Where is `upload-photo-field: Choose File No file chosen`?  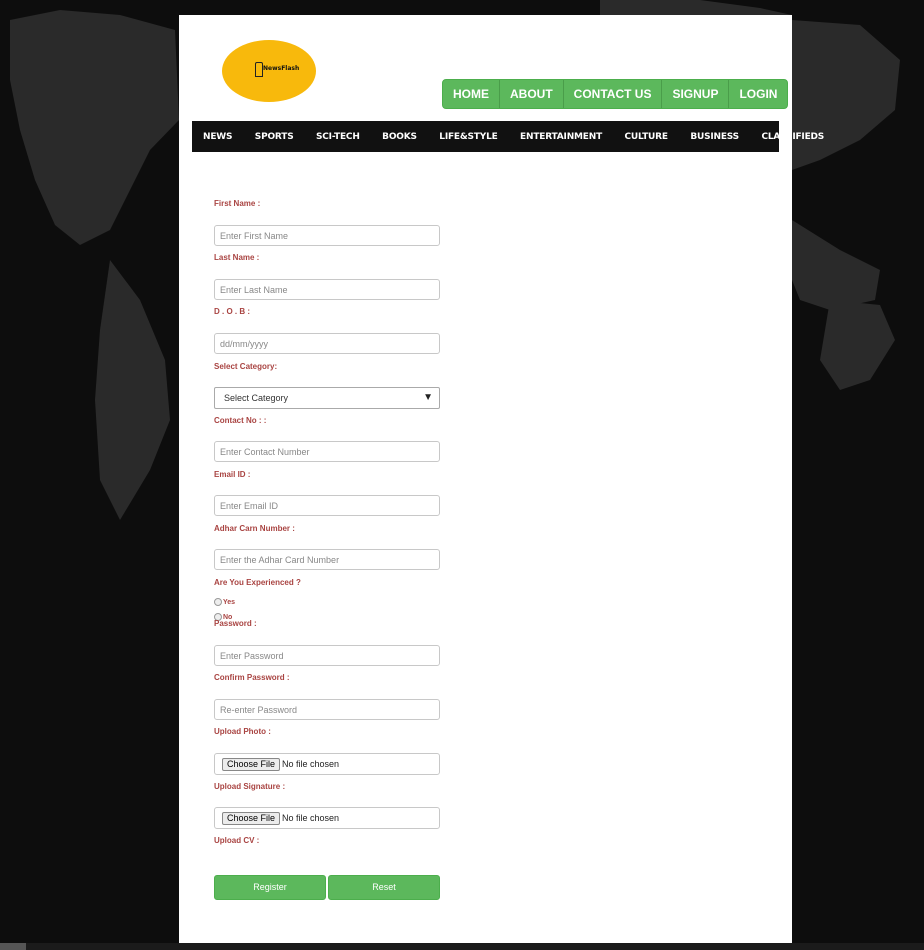
upload-photo-field: Choose File No file chosen is located at coordinates (327, 764).